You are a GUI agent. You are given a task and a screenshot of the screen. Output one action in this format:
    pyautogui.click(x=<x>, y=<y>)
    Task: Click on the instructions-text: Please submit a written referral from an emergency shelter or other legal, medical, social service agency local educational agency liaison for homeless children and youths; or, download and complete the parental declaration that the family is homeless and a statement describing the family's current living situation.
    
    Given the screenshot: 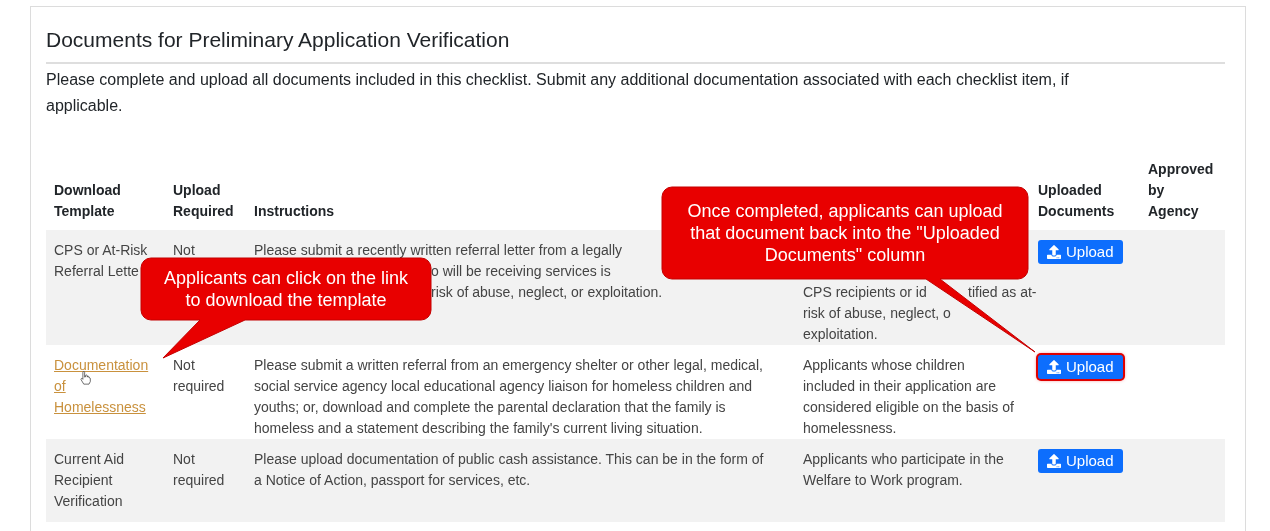 What is the action you would take?
    pyautogui.click(x=509, y=397)
    